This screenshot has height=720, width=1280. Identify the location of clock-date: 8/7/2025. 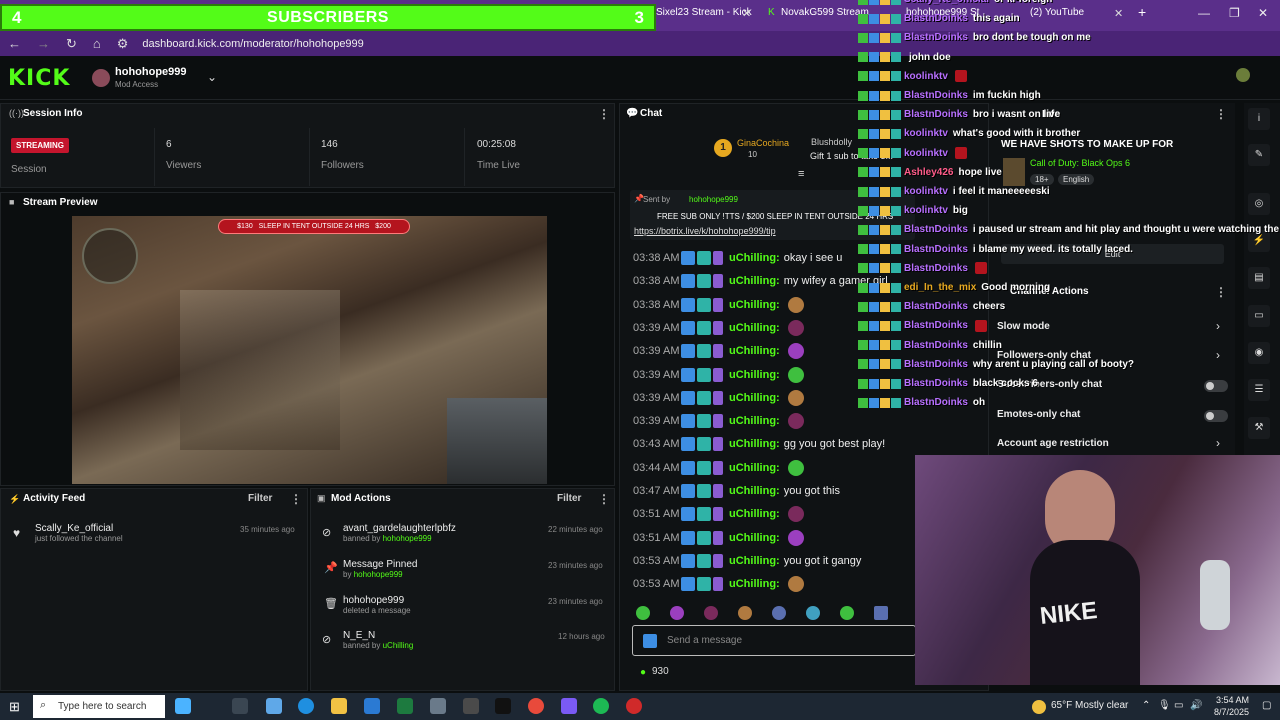
(1229, 712).